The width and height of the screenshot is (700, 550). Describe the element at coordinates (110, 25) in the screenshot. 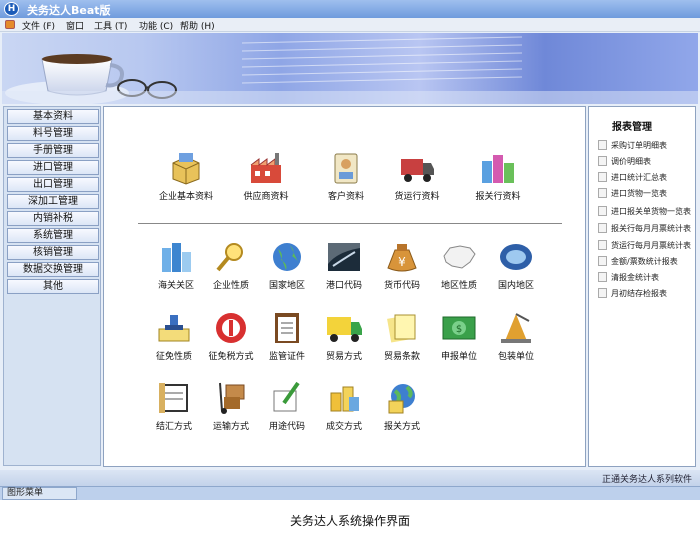

I see `menu-tools: 工具 (T)` at that location.